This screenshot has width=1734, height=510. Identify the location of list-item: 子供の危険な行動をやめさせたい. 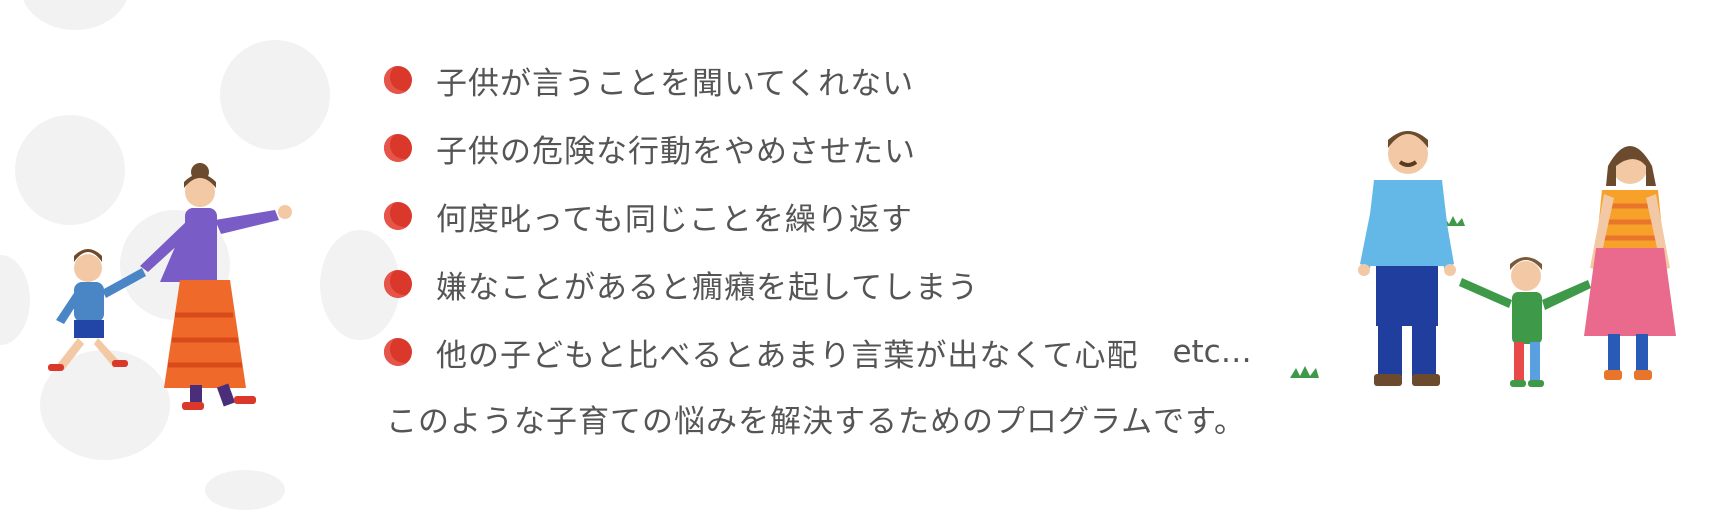
(818, 148).